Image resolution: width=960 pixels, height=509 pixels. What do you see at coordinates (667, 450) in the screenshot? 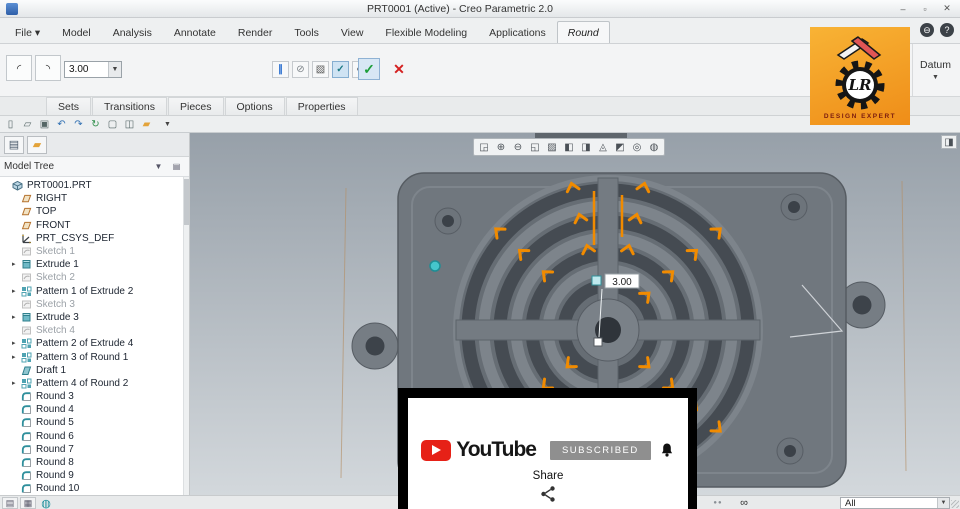
I see `notification-bell-icon` at bounding box center [667, 450].